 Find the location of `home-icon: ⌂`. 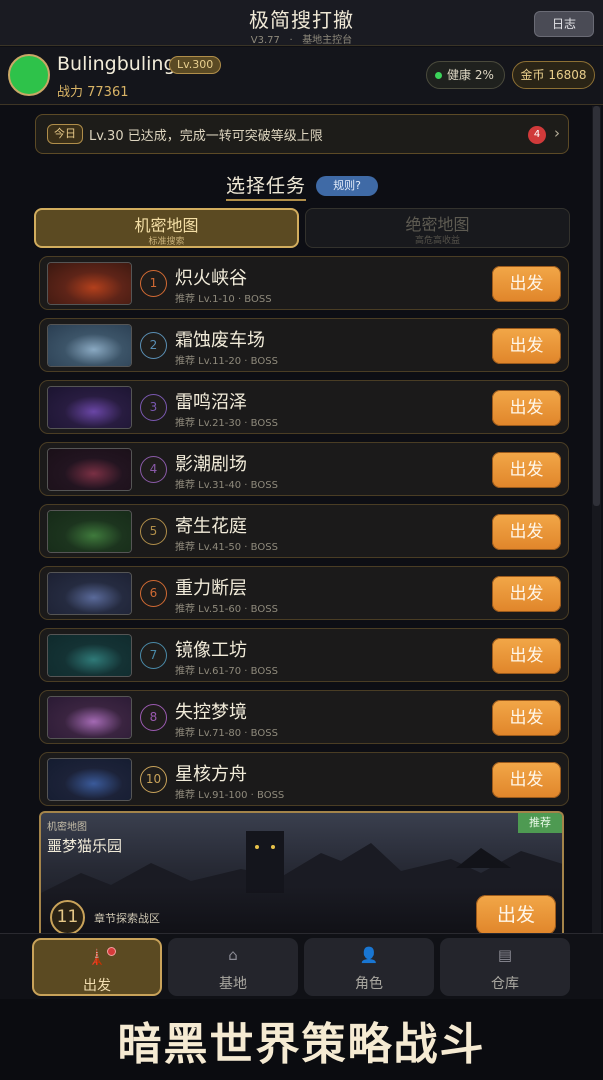

home-icon: ⌂ is located at coordinates (233, 955).